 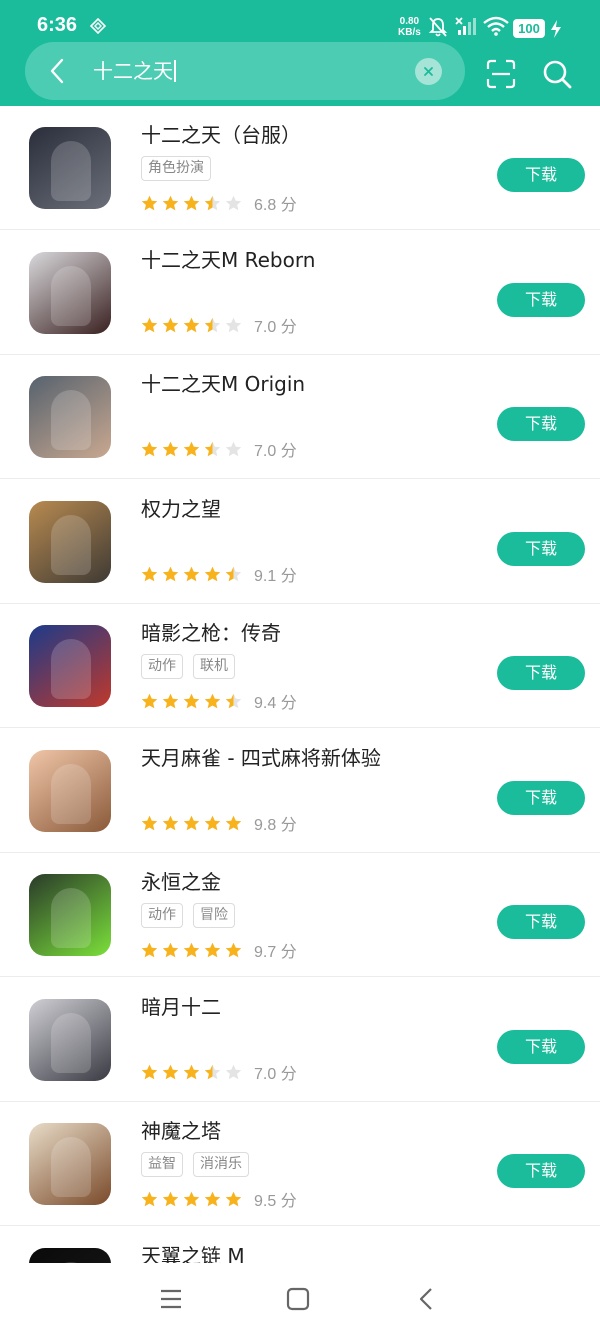 What do you see at coordinates (438, 27) in the screenshot?
I see `mute-icon` at bounding box center [438, 27].